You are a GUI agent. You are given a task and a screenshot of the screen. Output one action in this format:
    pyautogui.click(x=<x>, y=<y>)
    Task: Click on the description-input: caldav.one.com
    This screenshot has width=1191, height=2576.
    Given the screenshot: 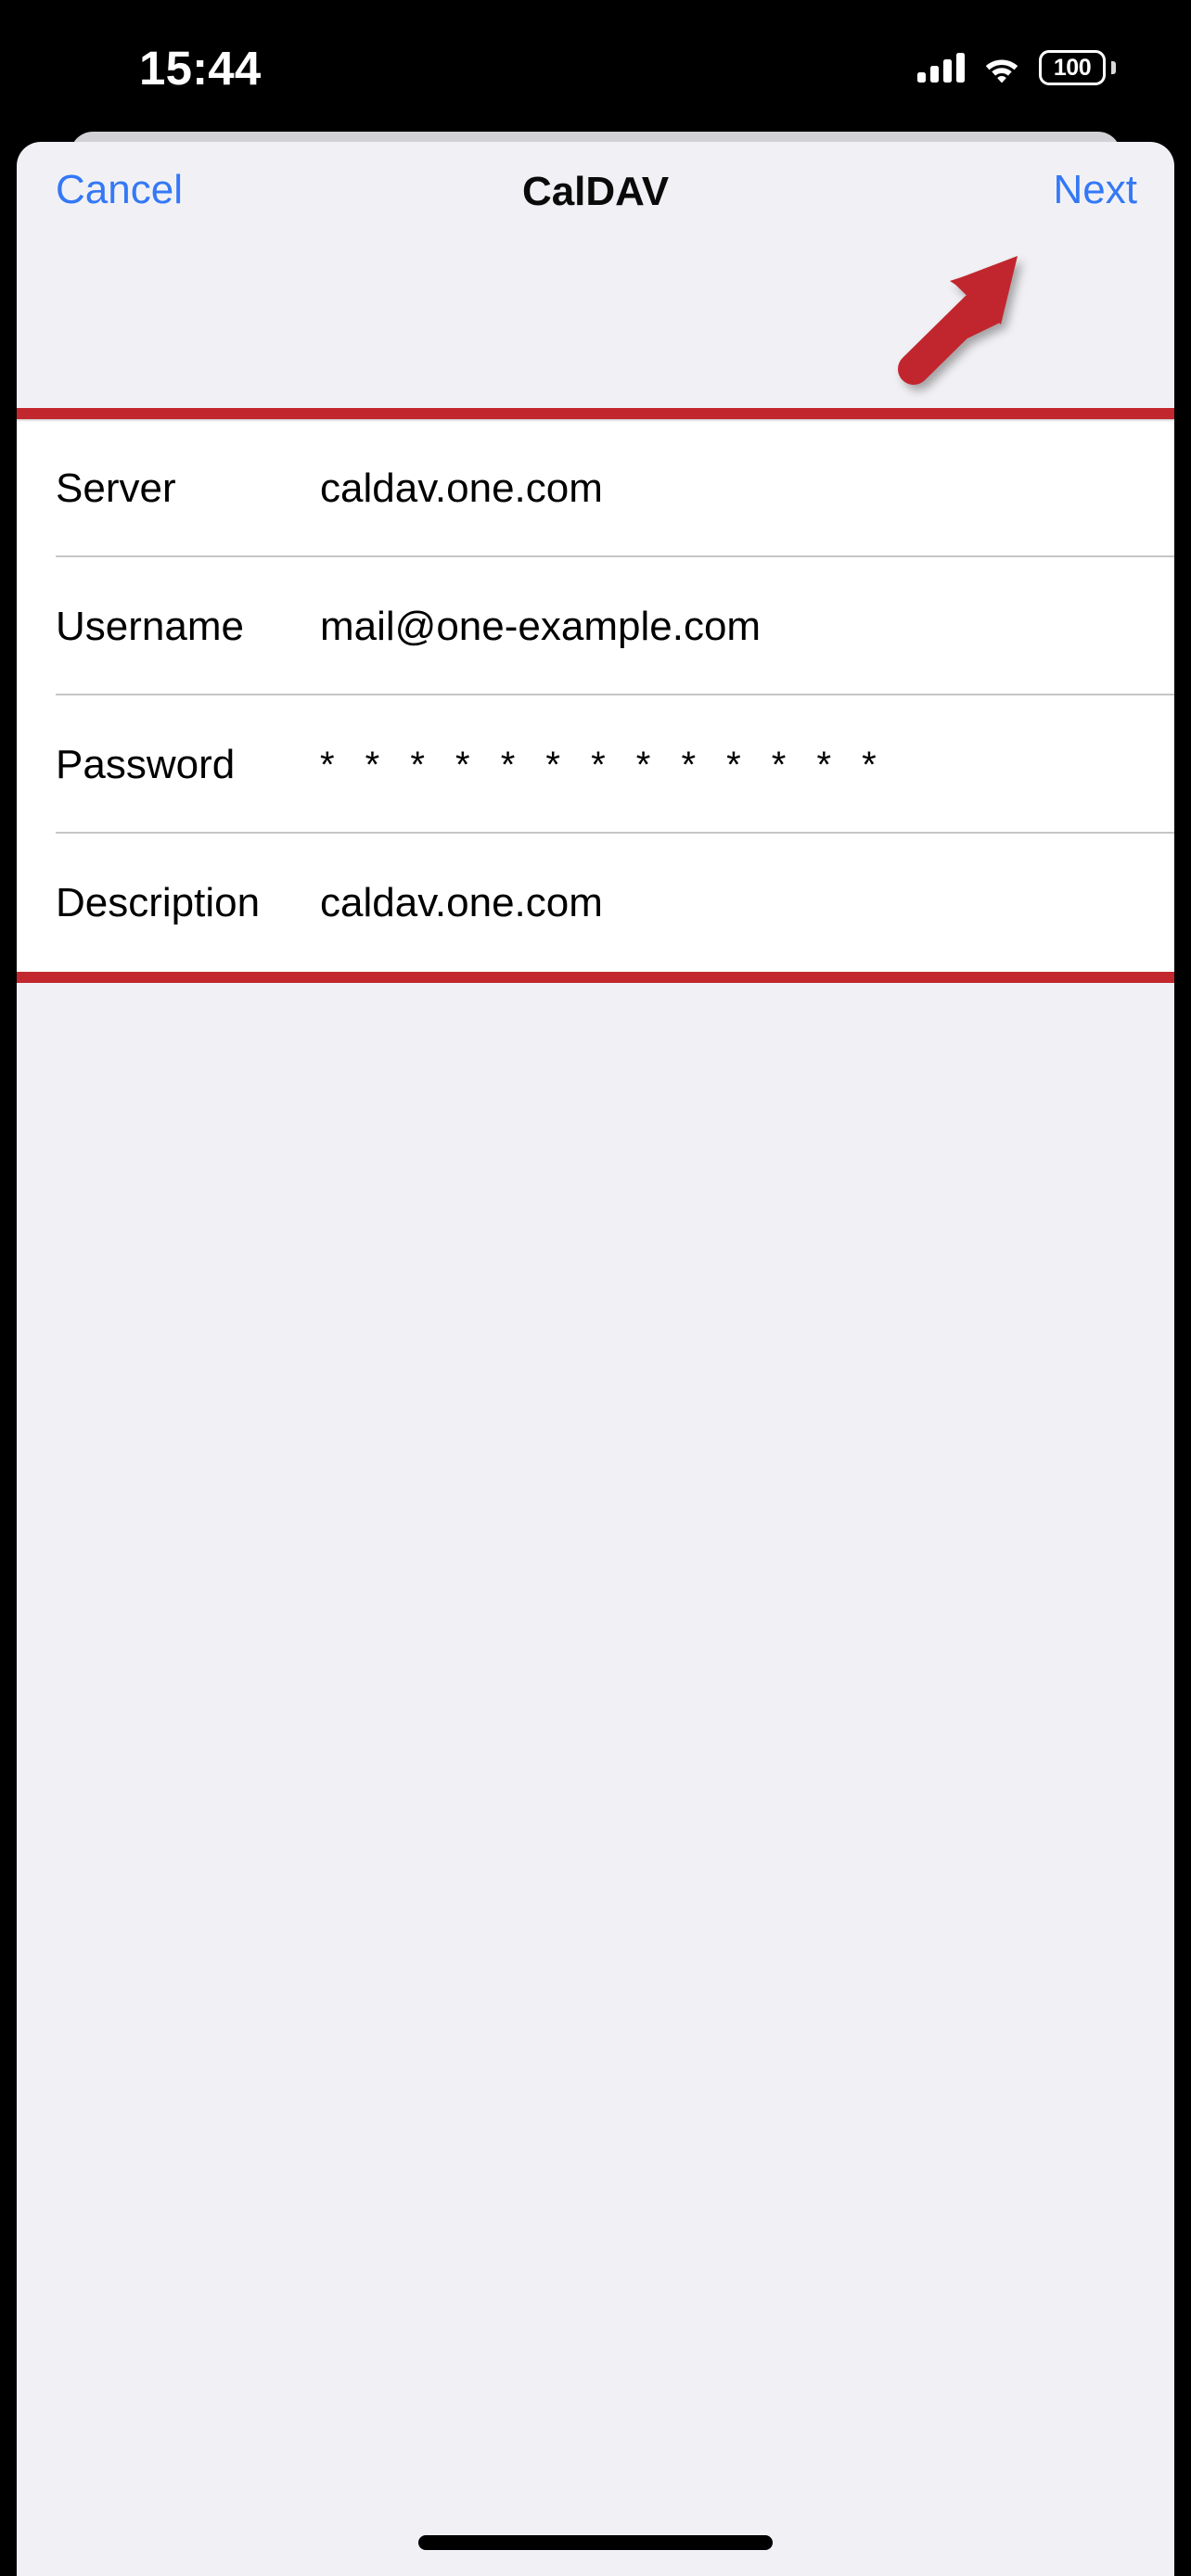 What is the action you would take?
    pyautogui.click(x=462, y=903)
    